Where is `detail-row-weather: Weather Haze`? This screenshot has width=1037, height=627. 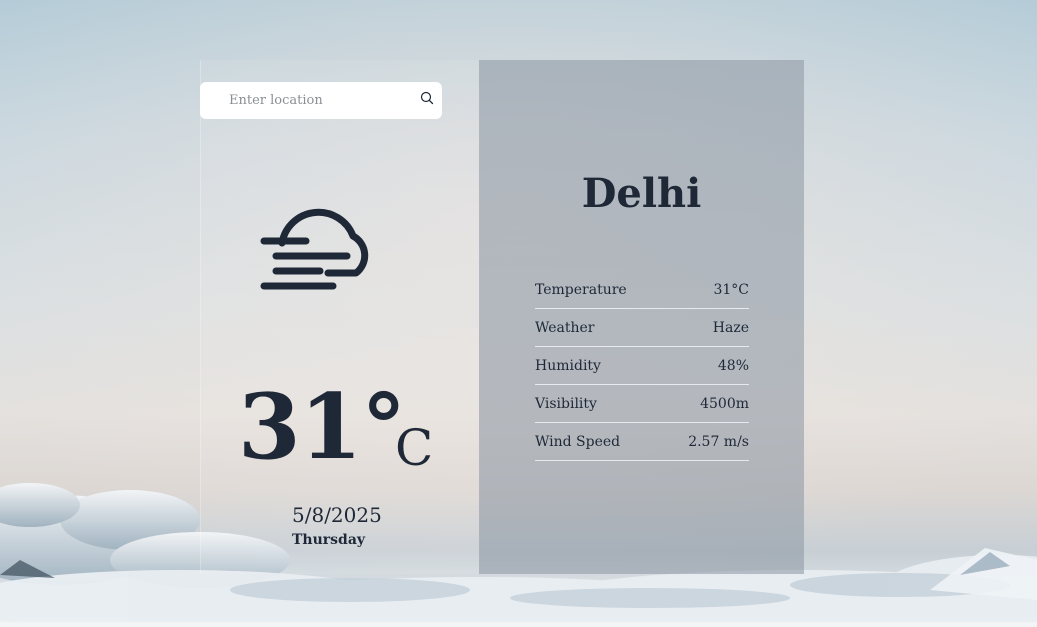 detail-row-weather: Weather Haze is located at coordinates (642, 328).